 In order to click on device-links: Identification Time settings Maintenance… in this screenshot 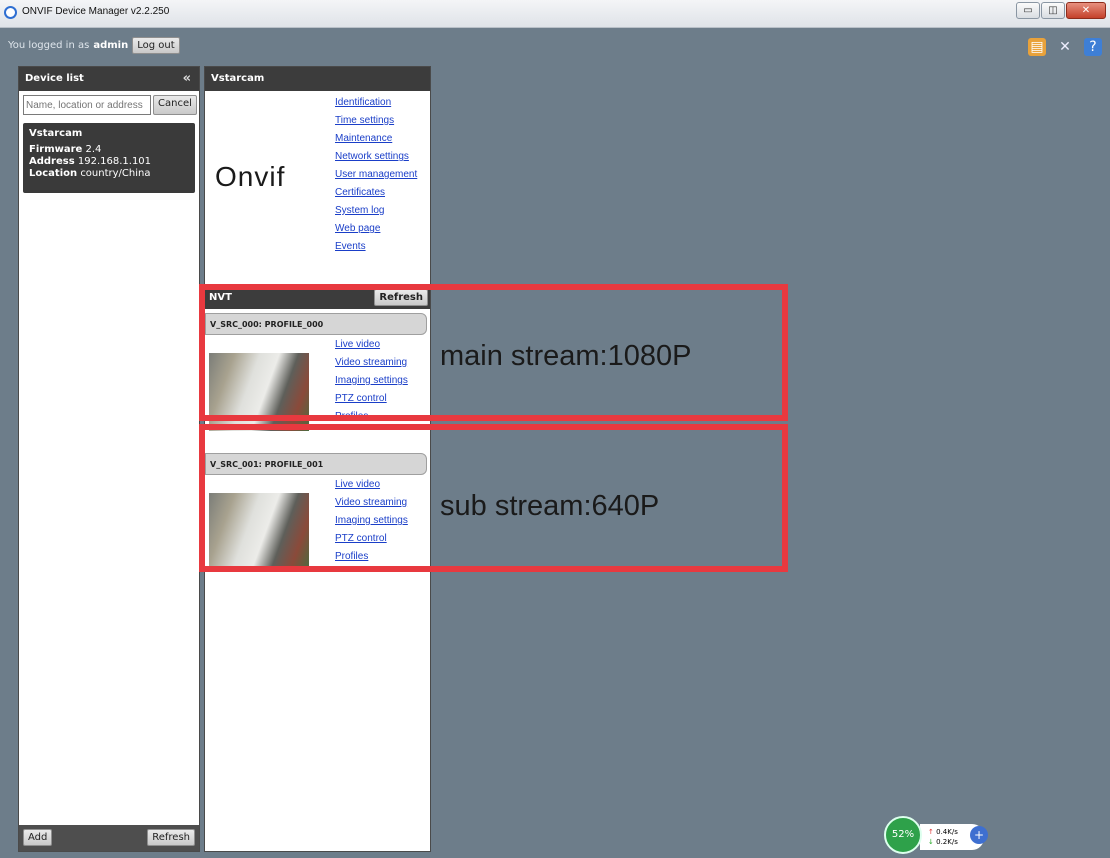, I will do `click(376, 176)`.